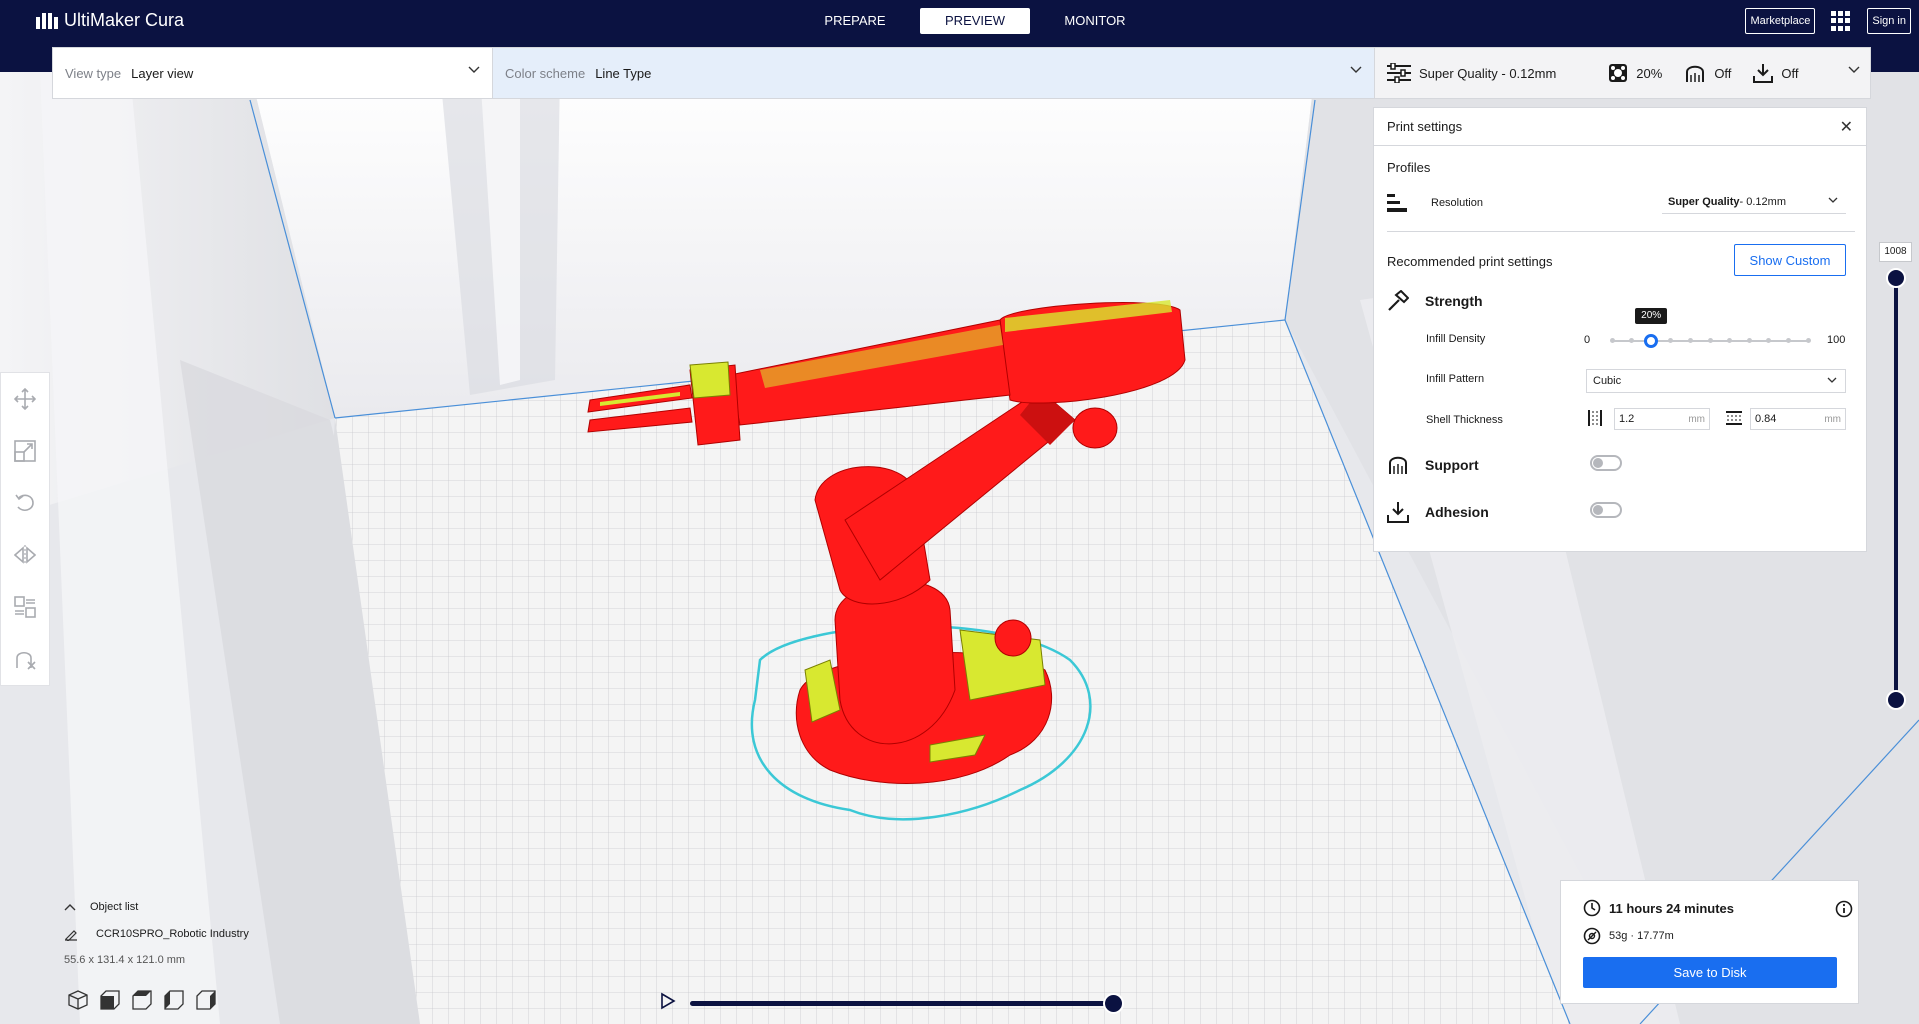 This screenshot has width=1919, height=1024. I want to click on close-icon: ✕, so click(1846, 127).